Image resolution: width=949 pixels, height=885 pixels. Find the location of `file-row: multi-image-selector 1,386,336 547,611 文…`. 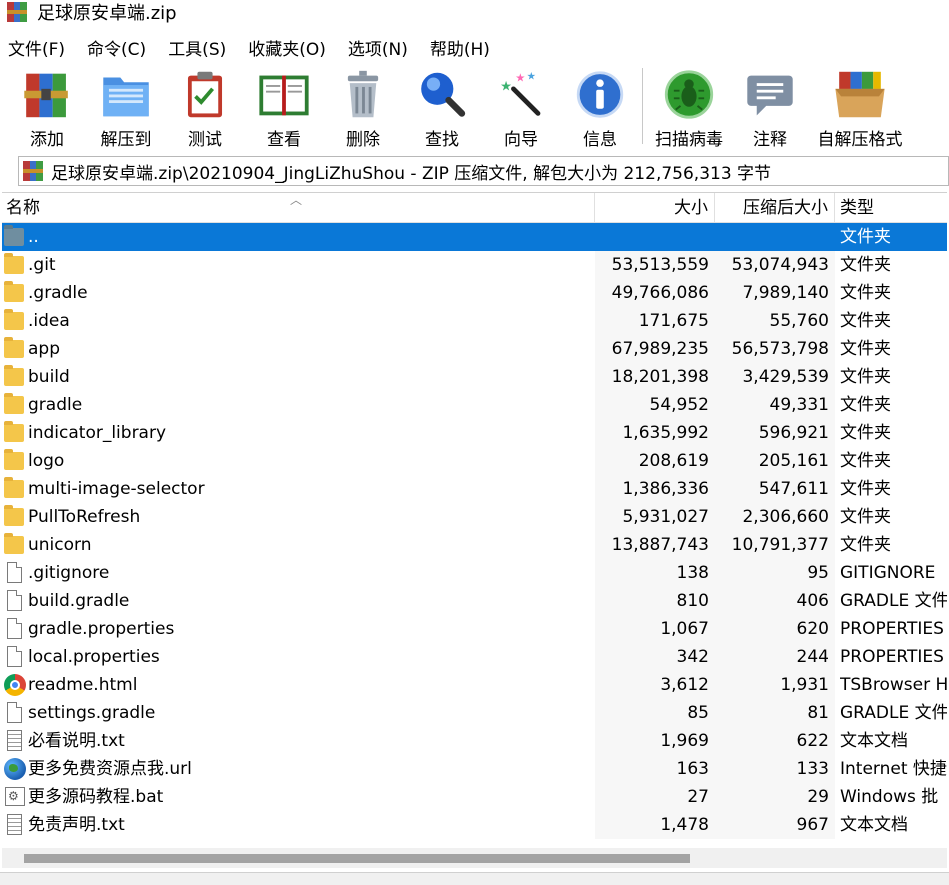

file-row: multi-image-selector 1,386,336 547,611 文… is located at coordinates (474, 489).